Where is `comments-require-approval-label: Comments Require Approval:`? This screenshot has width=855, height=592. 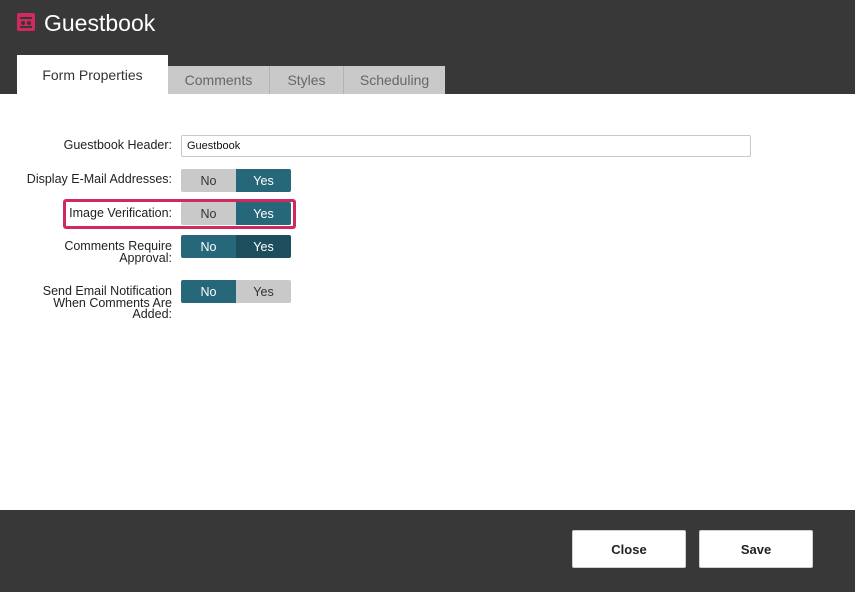 comments-require-approval-label: Comments Require Approval: is located at coordinates (118, 252).